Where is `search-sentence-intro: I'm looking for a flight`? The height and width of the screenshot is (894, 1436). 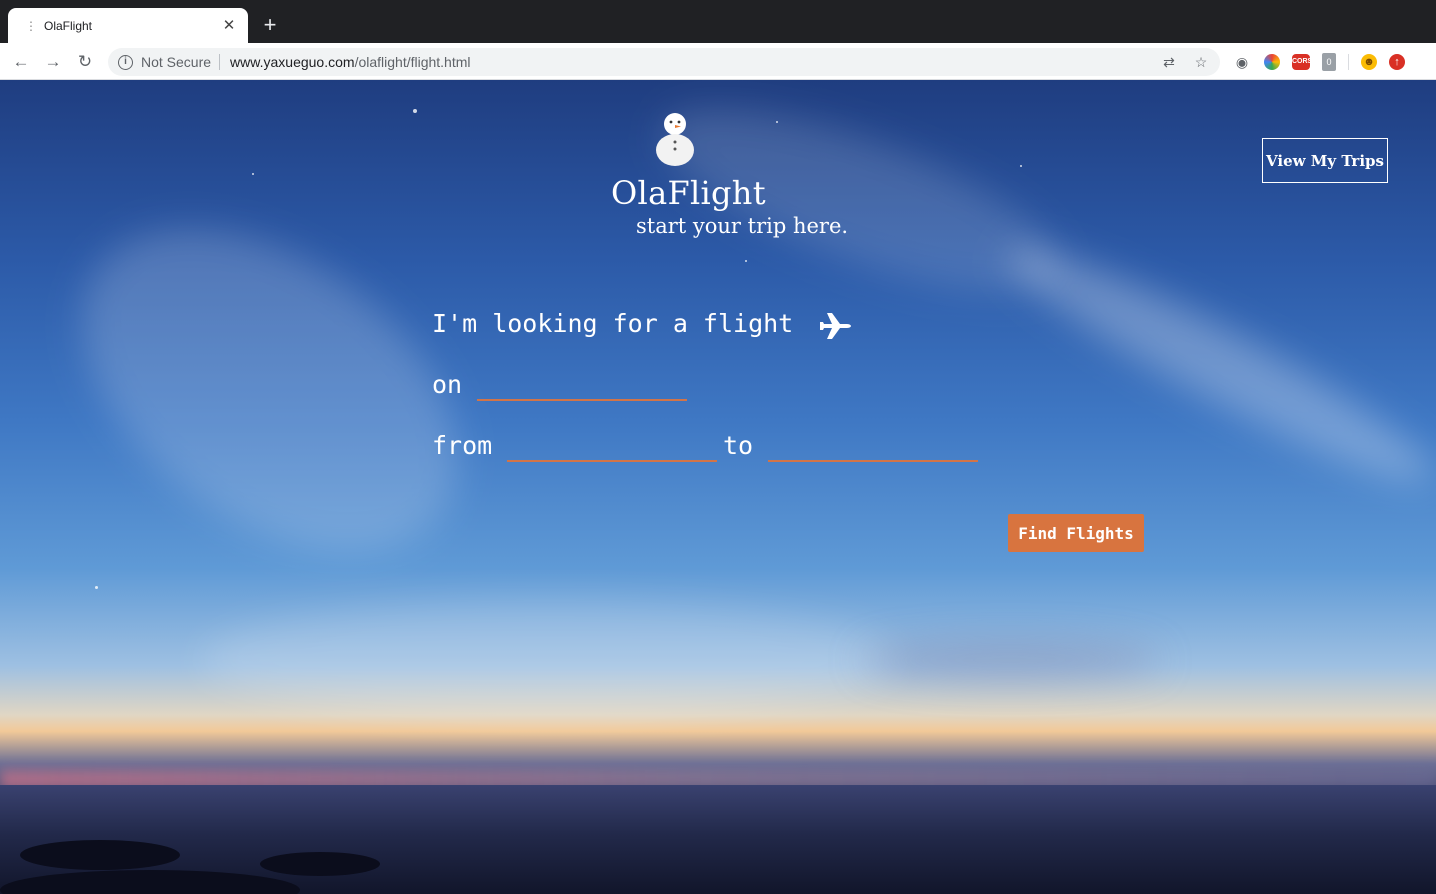 search-sentence-intro: I'm looking for a flight is located at coordinates (613, 323).